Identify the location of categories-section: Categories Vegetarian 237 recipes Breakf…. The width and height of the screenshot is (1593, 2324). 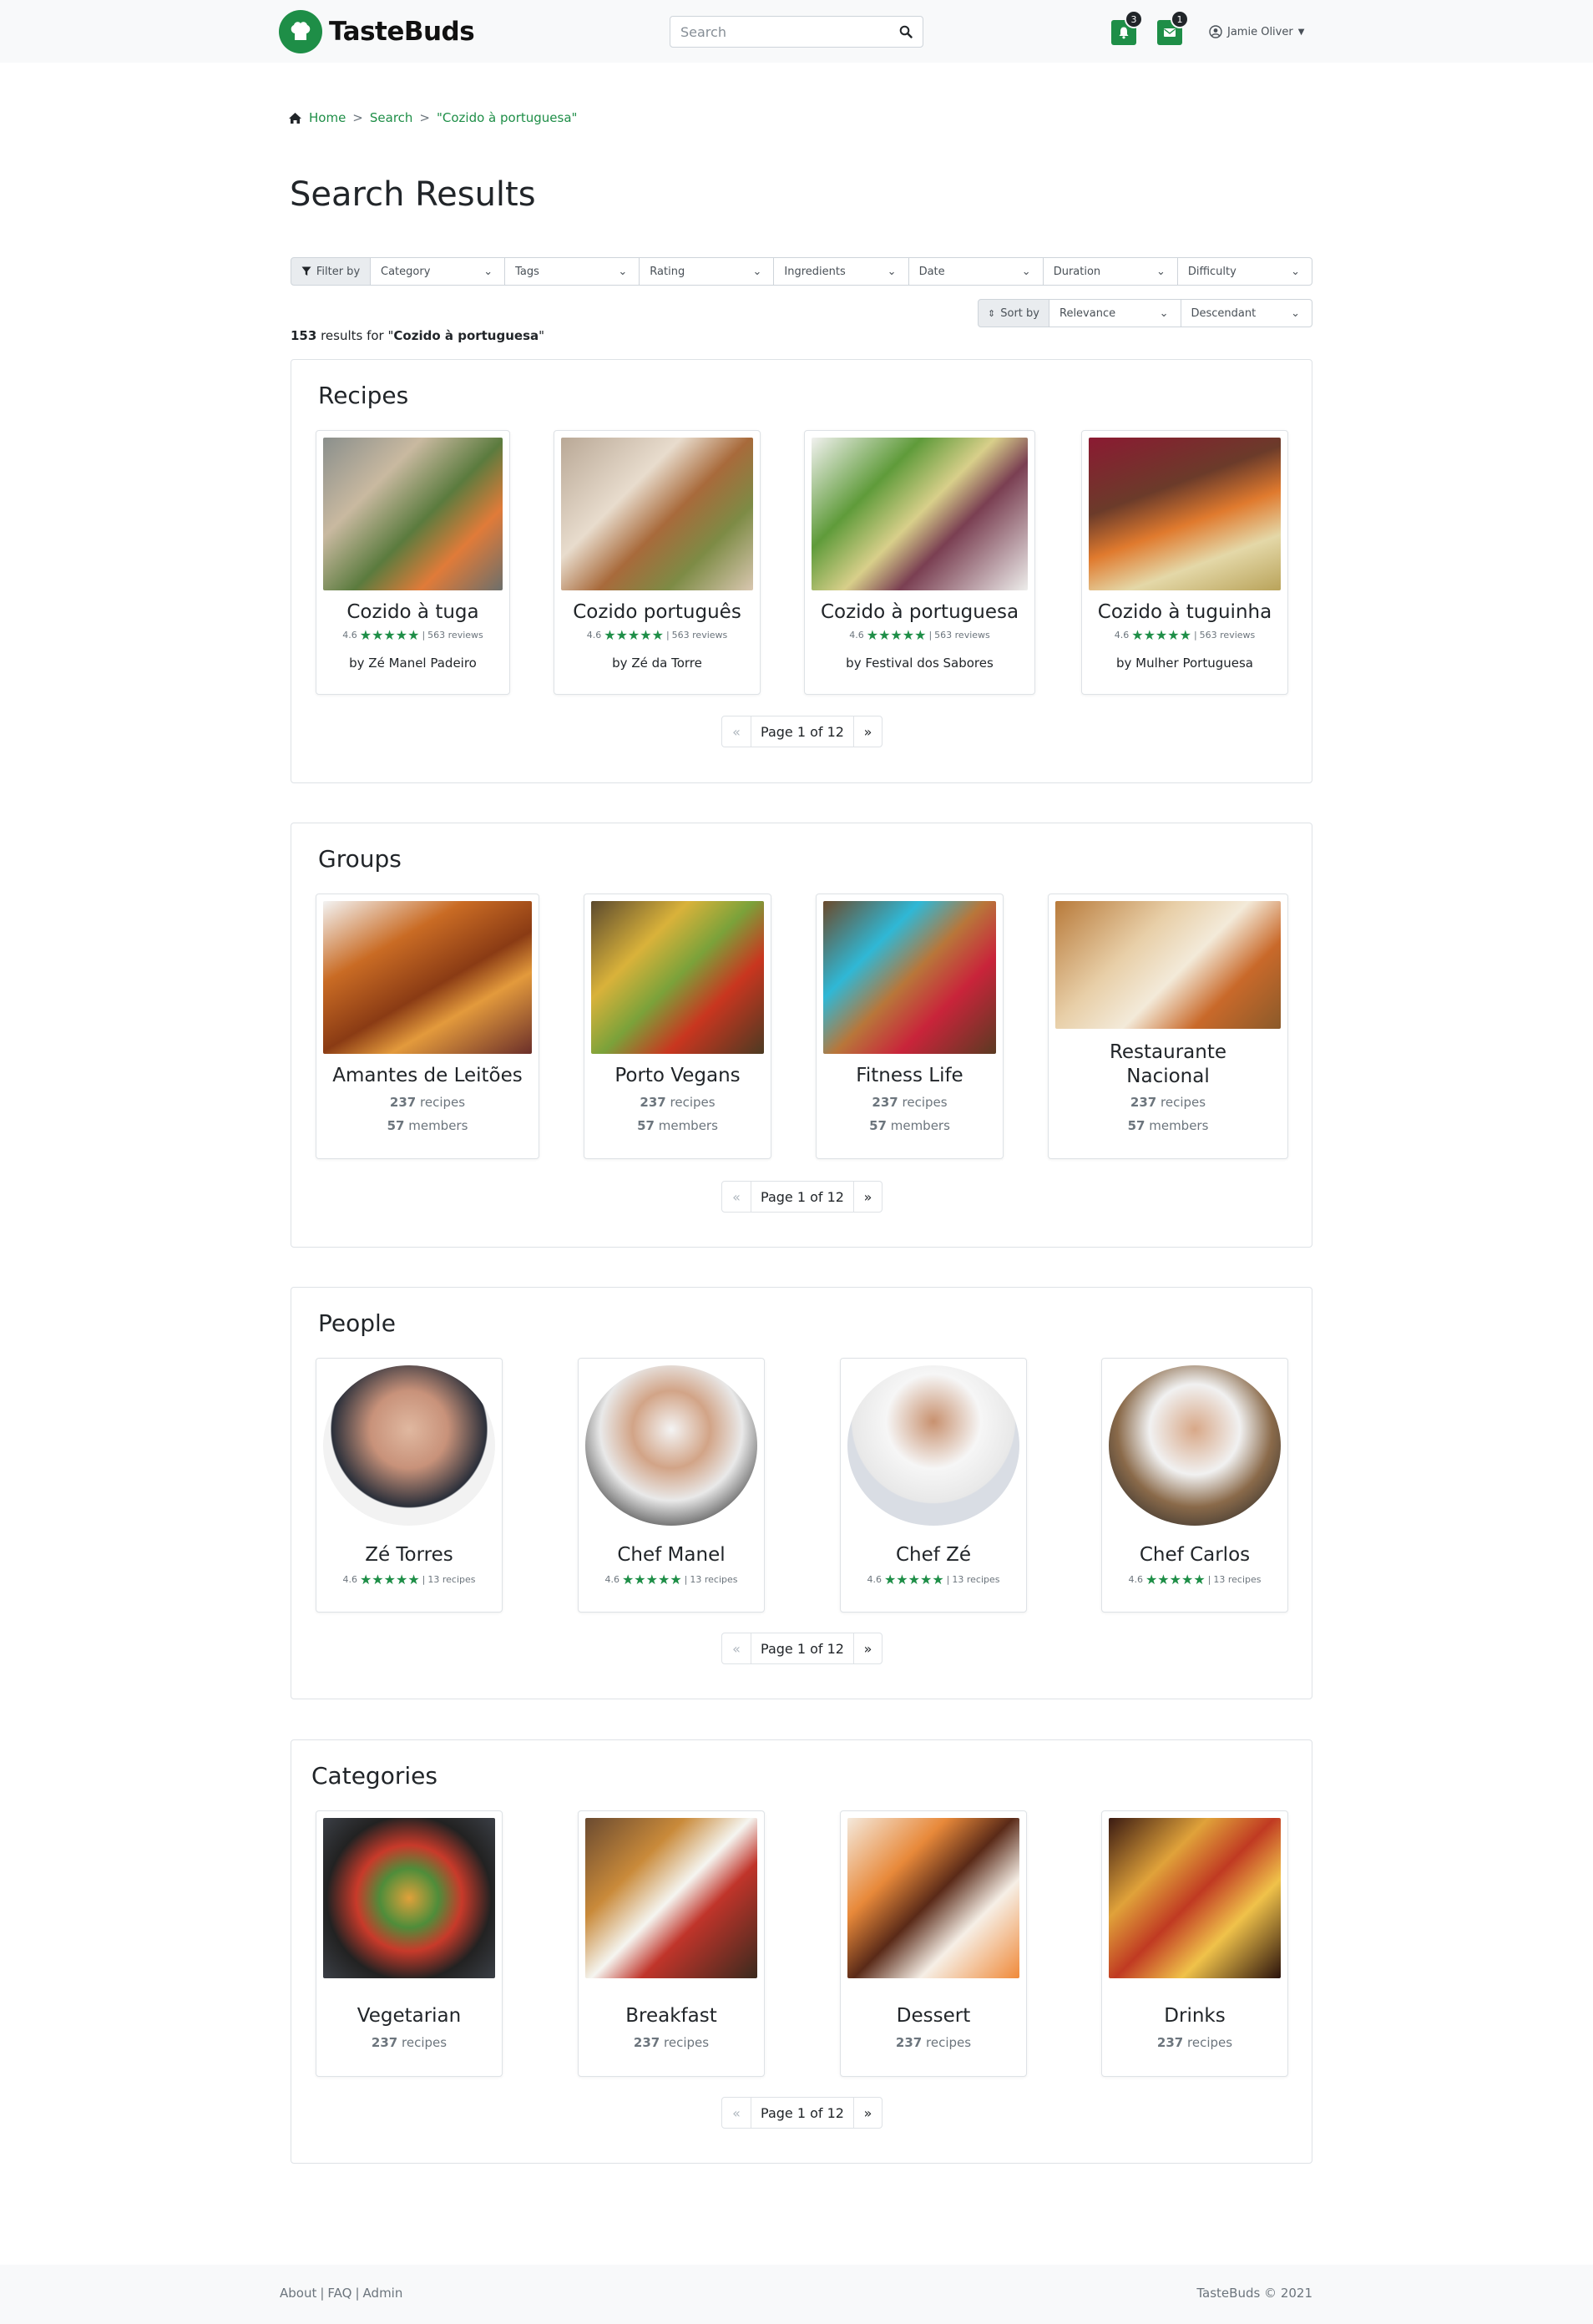
(802, 1952).